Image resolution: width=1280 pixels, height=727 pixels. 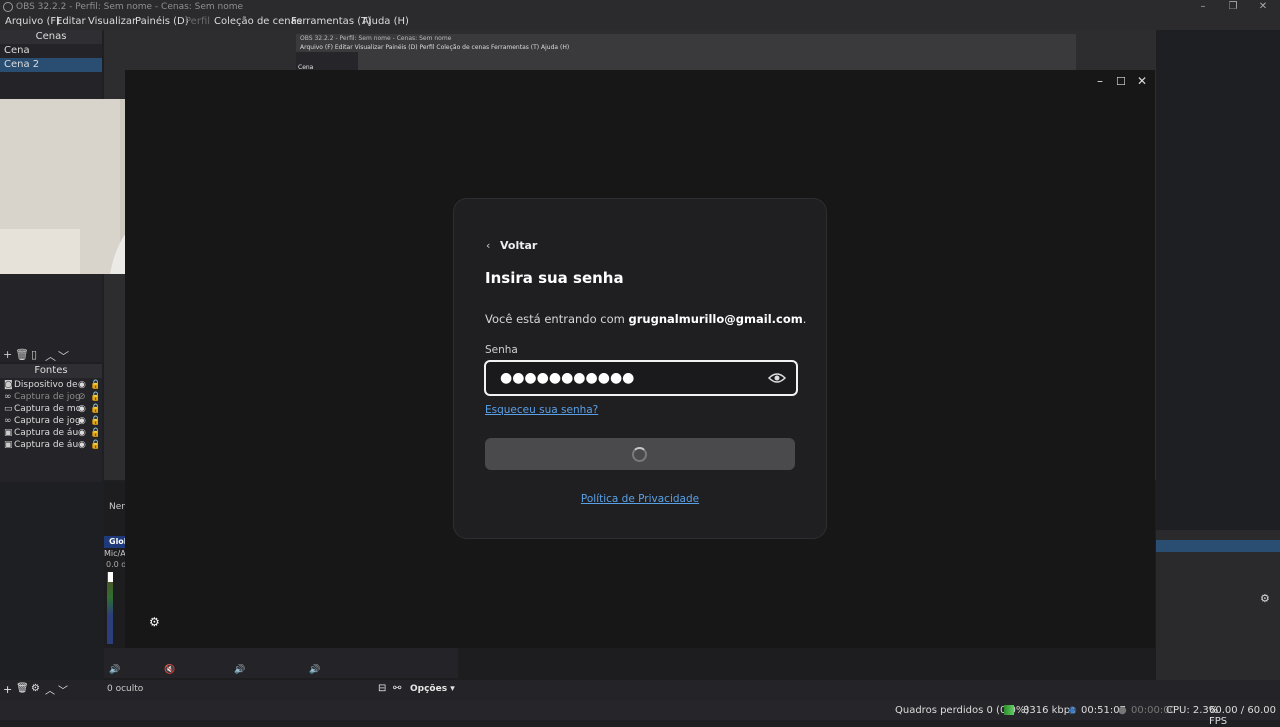 What do you see at coordinates (281, 663) in the screenshot?
I see `audio-mixer-strip: 🔊 🔇 🔊 🔊` at bounding box center [281, 663].